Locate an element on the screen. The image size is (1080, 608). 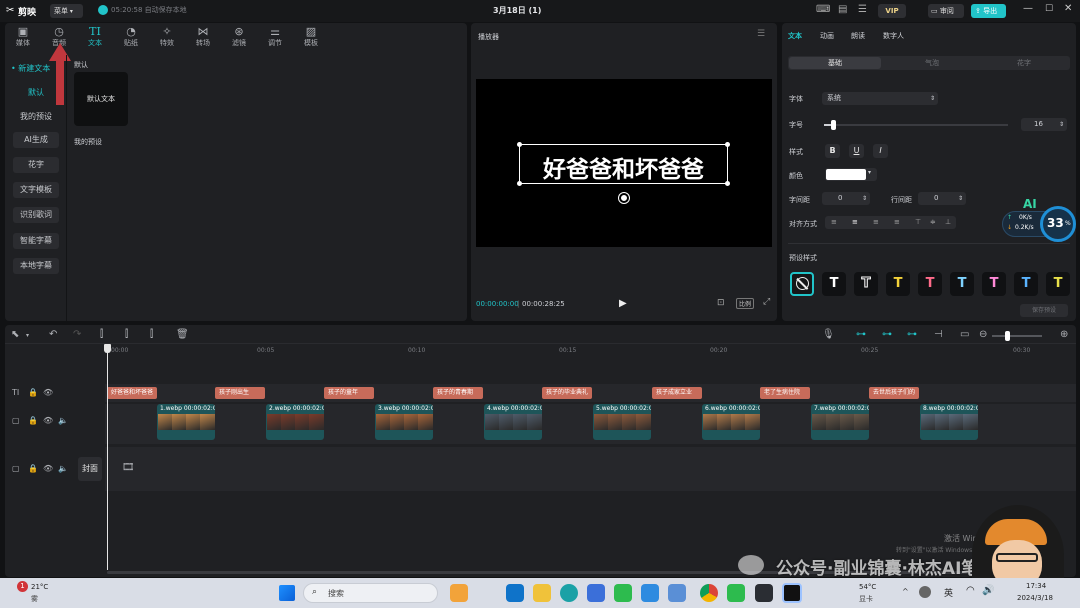
sidebar-item-default: 默认 is located at coordinates (36, 93).